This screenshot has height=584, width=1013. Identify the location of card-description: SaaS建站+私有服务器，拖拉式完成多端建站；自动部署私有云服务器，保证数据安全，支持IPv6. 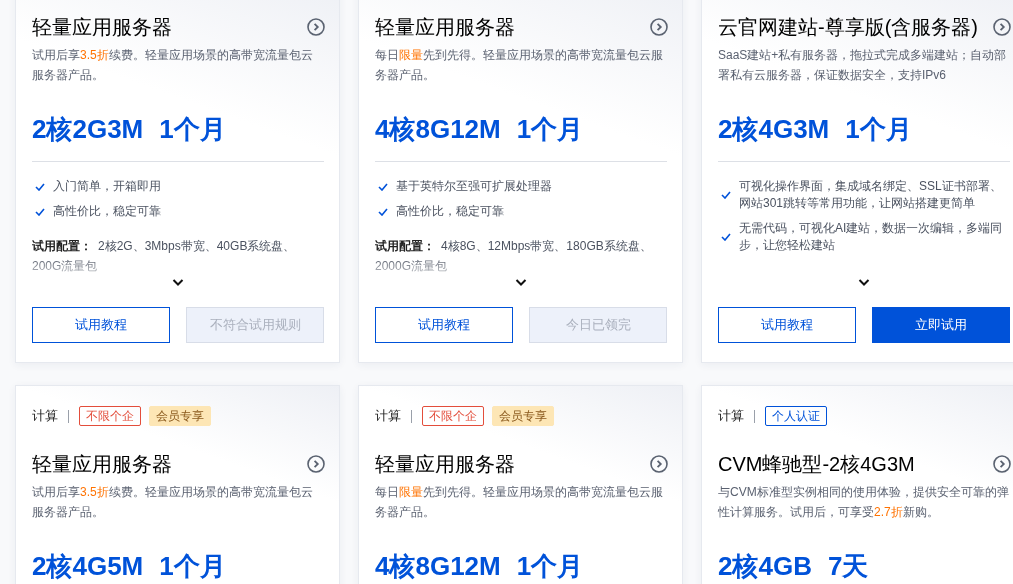
(863, 65).